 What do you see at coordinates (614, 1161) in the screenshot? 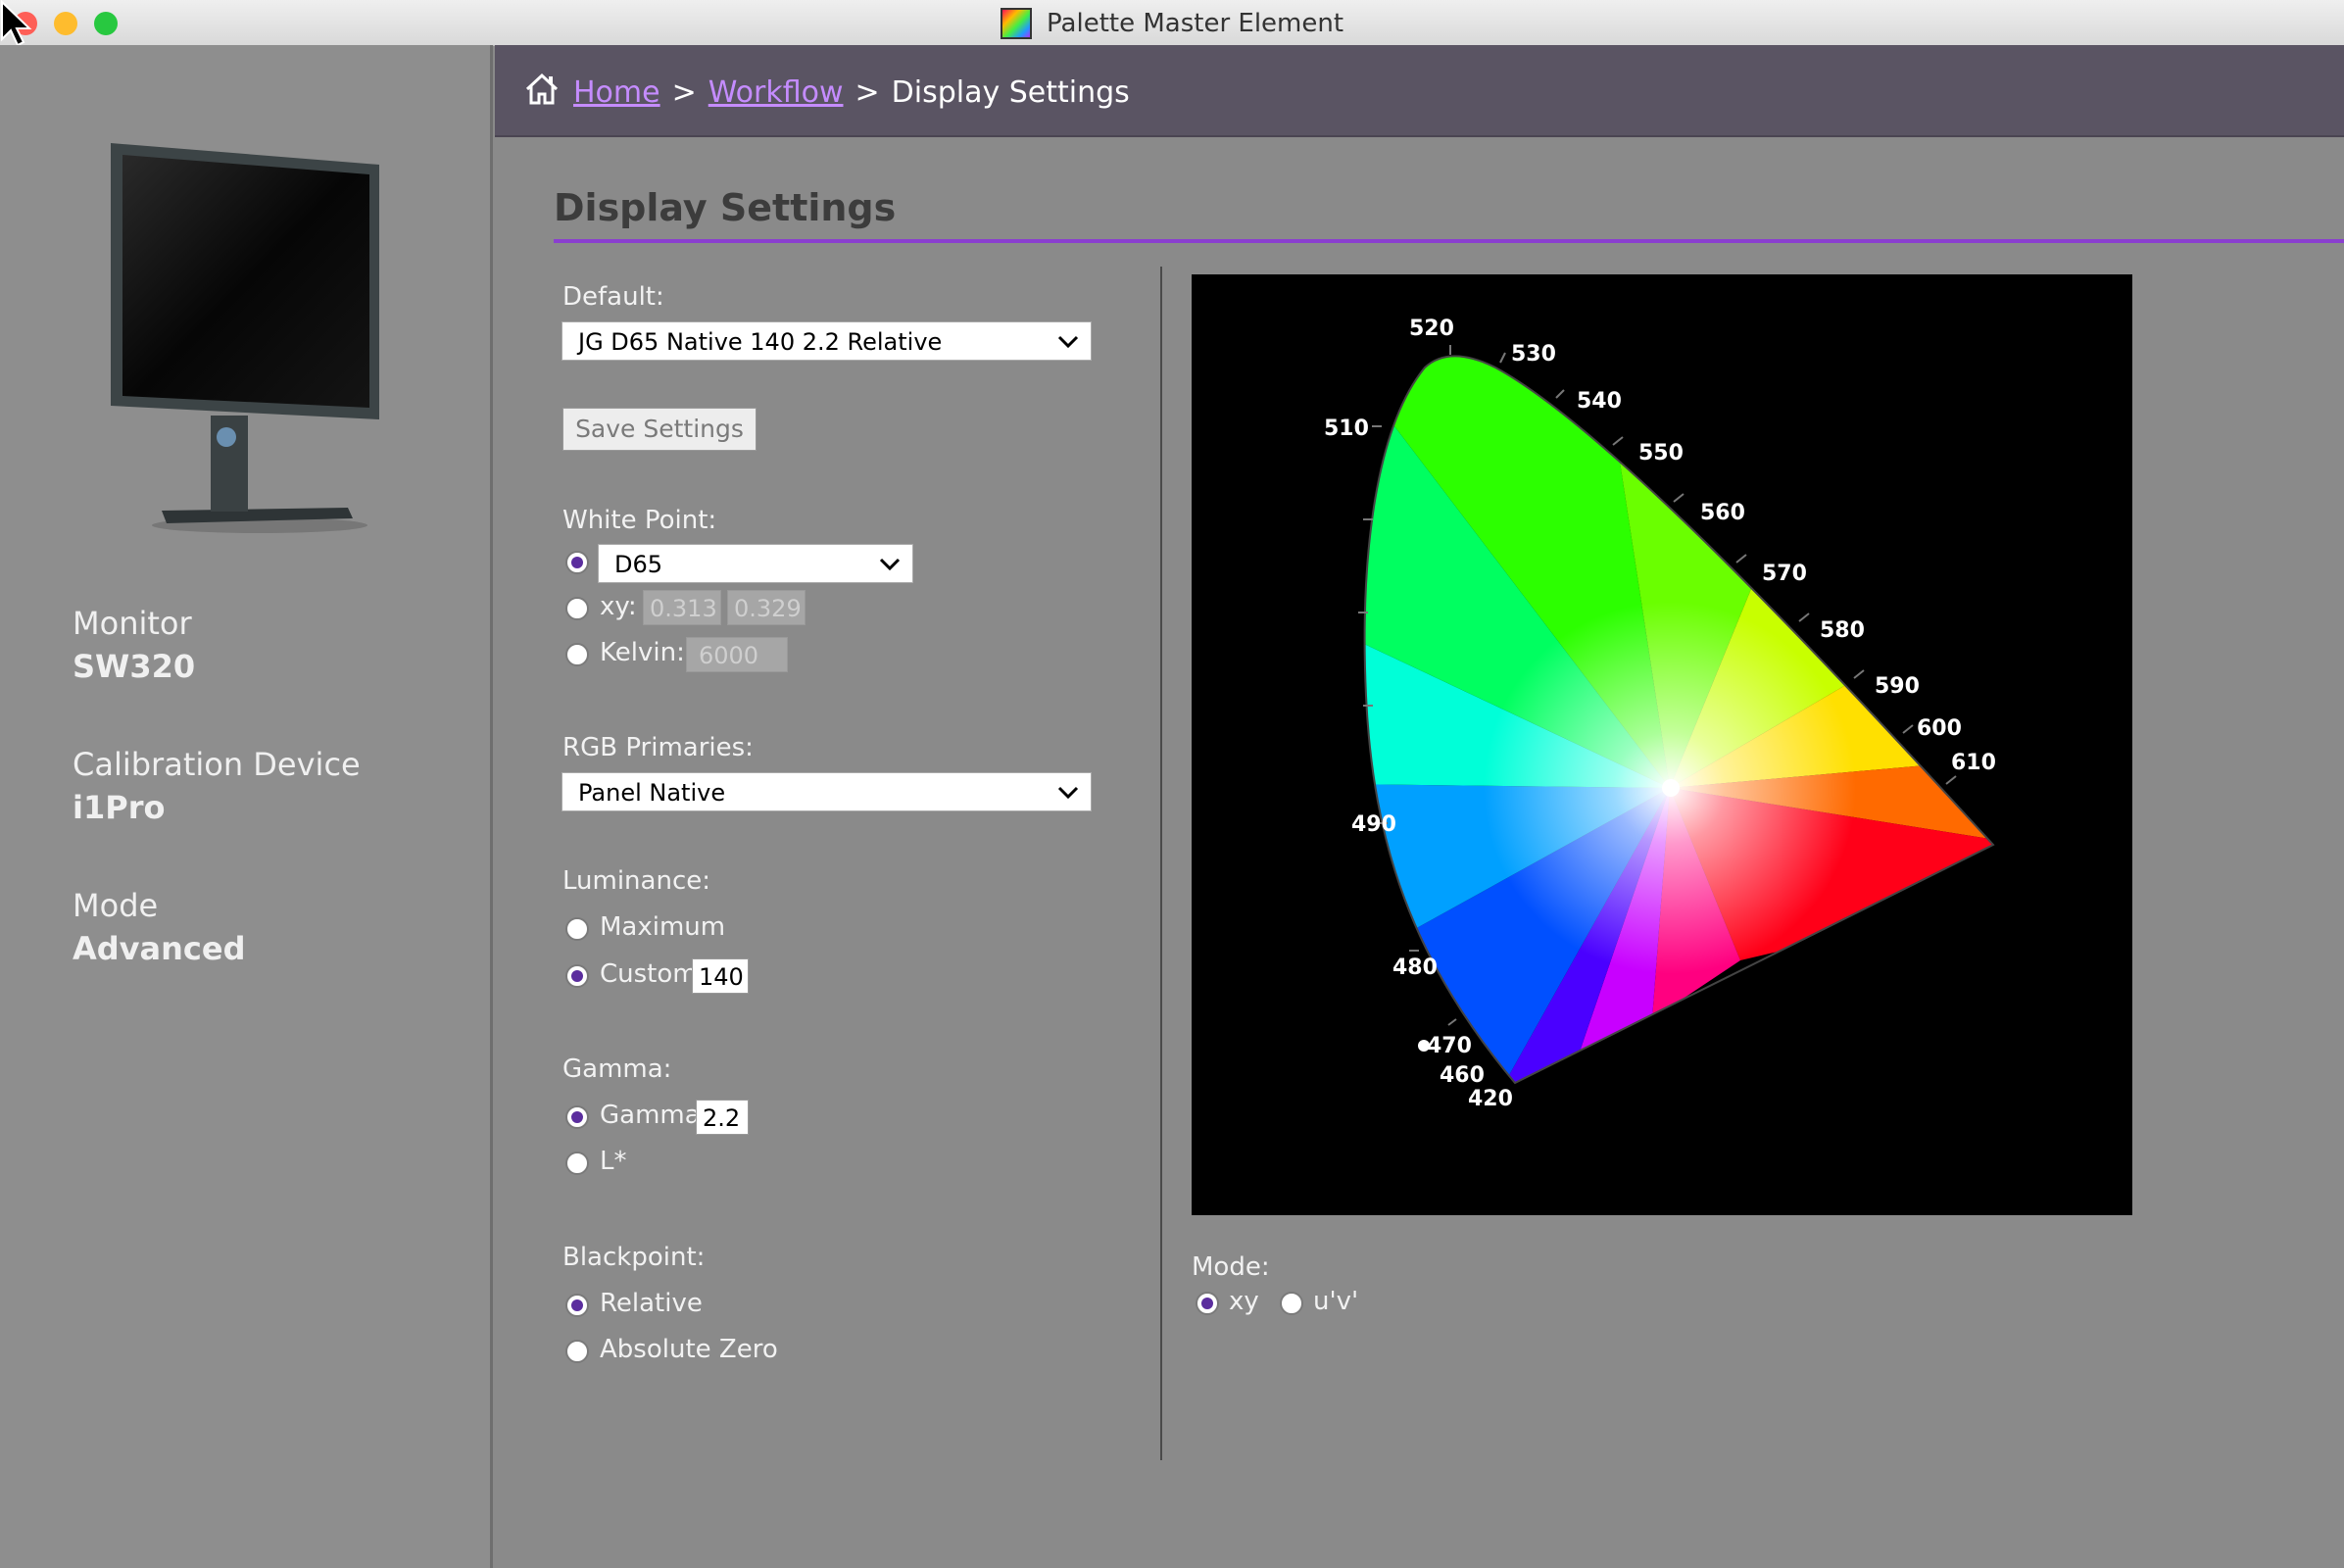
I see `gamma-lstar-label: L*` at bounding box center [614, 1161].